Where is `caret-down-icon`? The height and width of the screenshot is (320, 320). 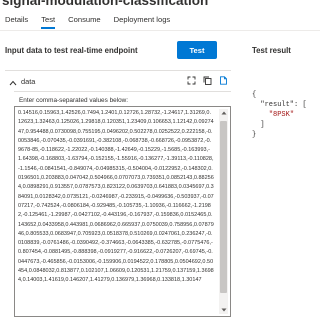 caret-down-icon is located at coordinates (223, 310).